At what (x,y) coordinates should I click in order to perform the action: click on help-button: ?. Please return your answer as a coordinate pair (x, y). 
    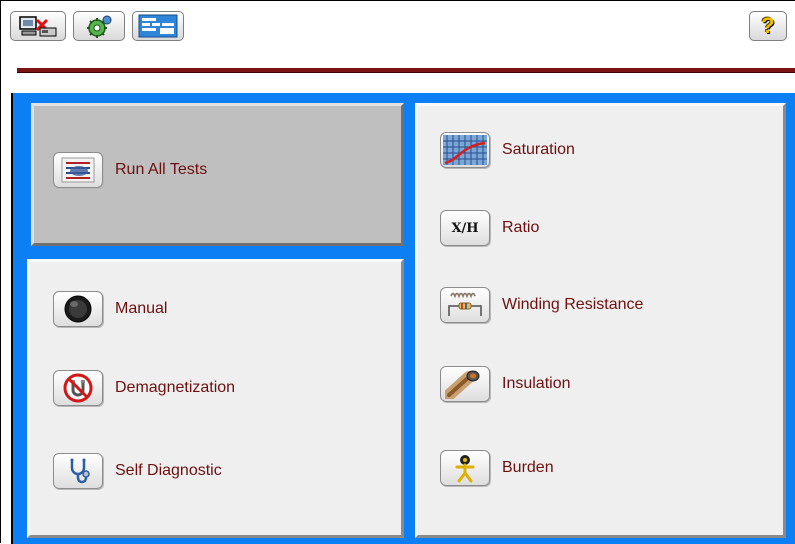
    Looking at the image, I should click on (768, 26).